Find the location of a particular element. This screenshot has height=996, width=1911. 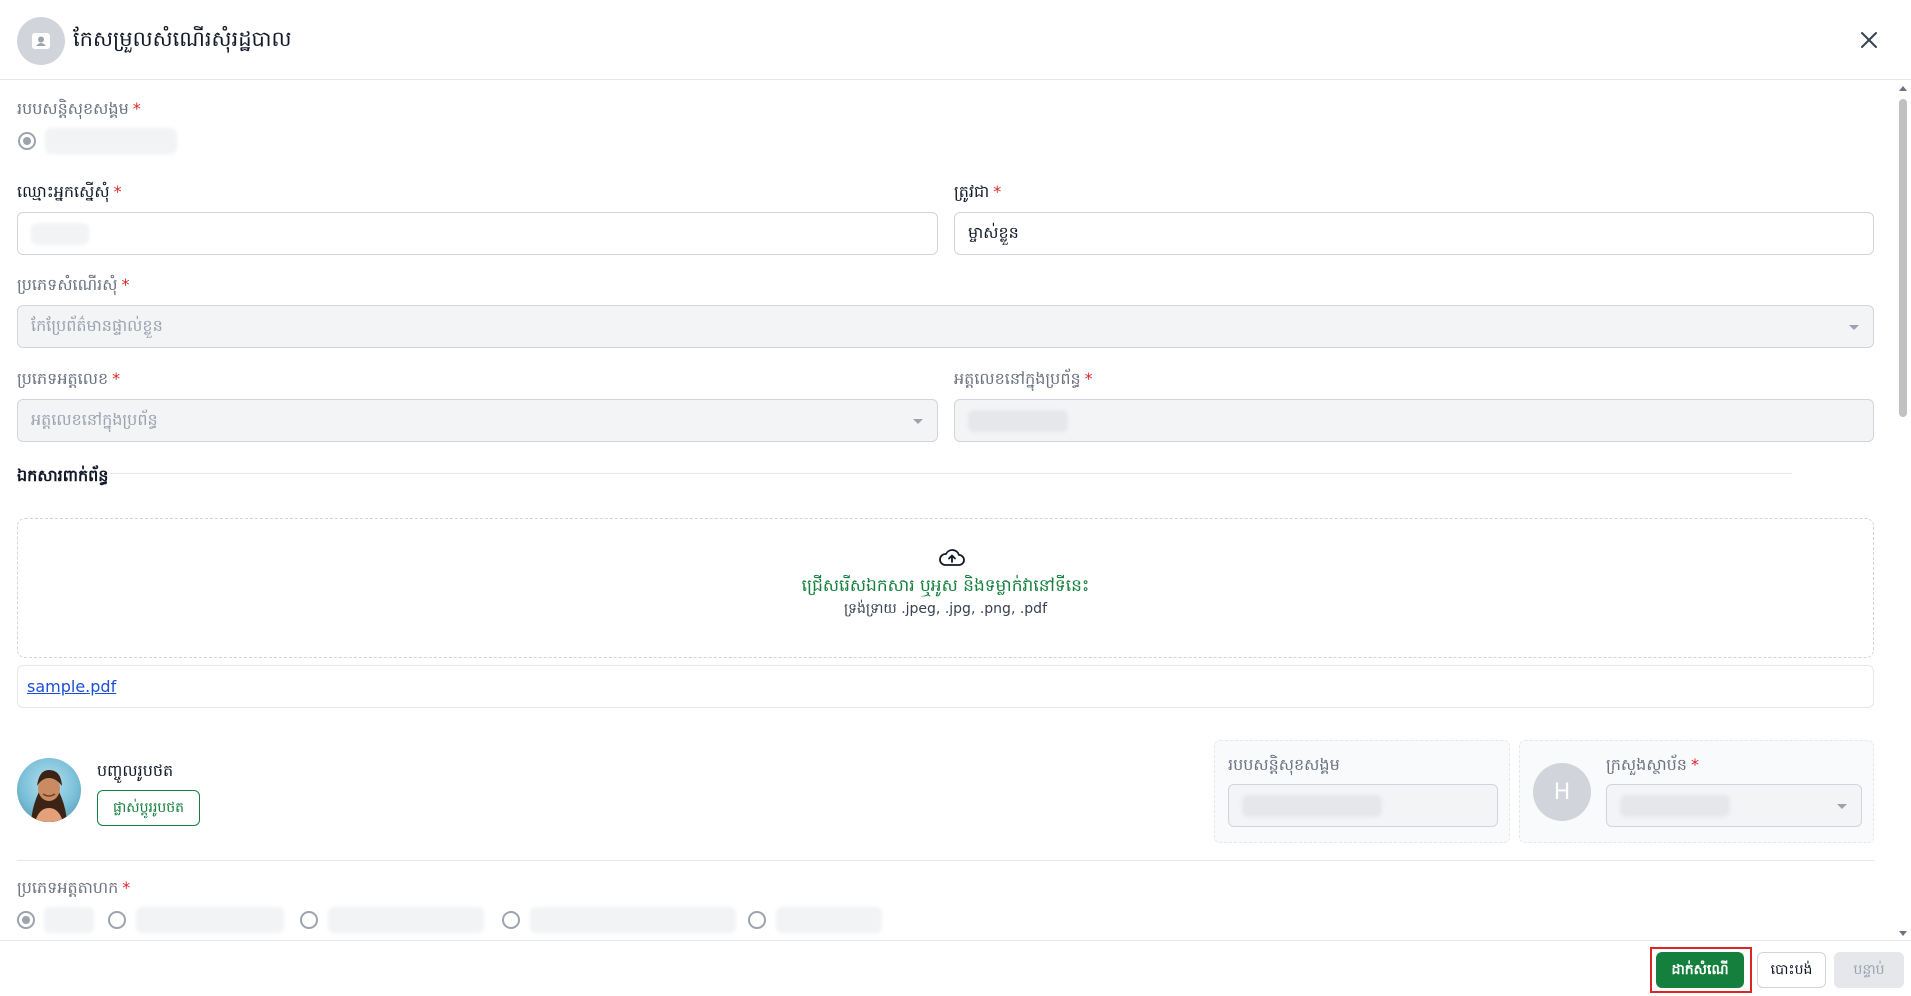

role-input: ម្ចាស់ខ្លួន is located at coordinates (1414, 233).